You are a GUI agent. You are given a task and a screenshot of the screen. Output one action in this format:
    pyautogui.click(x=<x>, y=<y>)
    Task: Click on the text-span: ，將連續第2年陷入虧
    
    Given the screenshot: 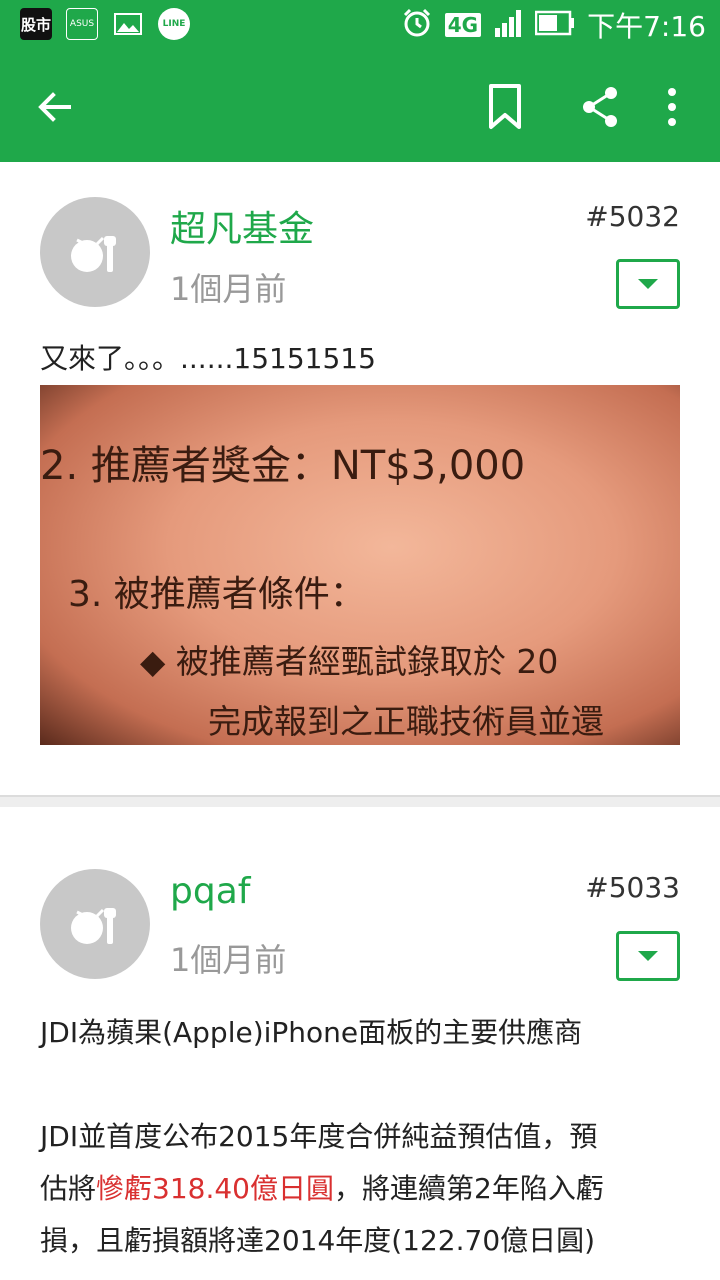 What is the action you would take?
    pyautogui.click(x=469, y=1188)
    